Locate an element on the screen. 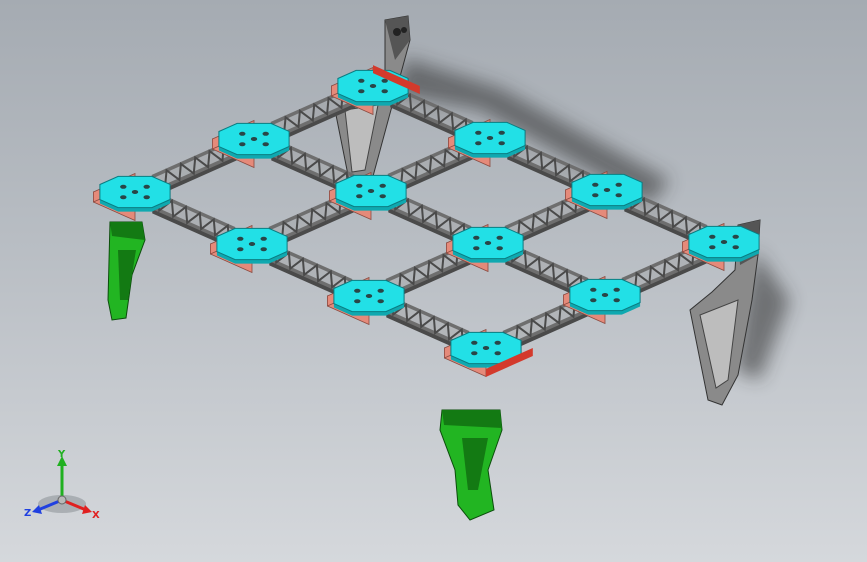  axis-triad: Y X Z is located at coordinates (62, 485).